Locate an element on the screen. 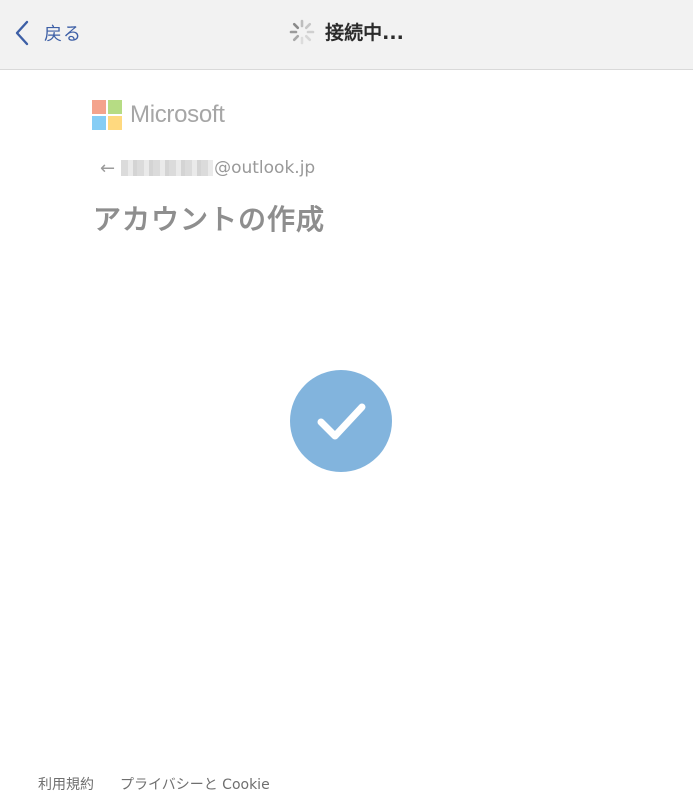 Image resolution: width=693 pixels, height=800 pixels. checkmark-icon is located at coordinates (341, 421).